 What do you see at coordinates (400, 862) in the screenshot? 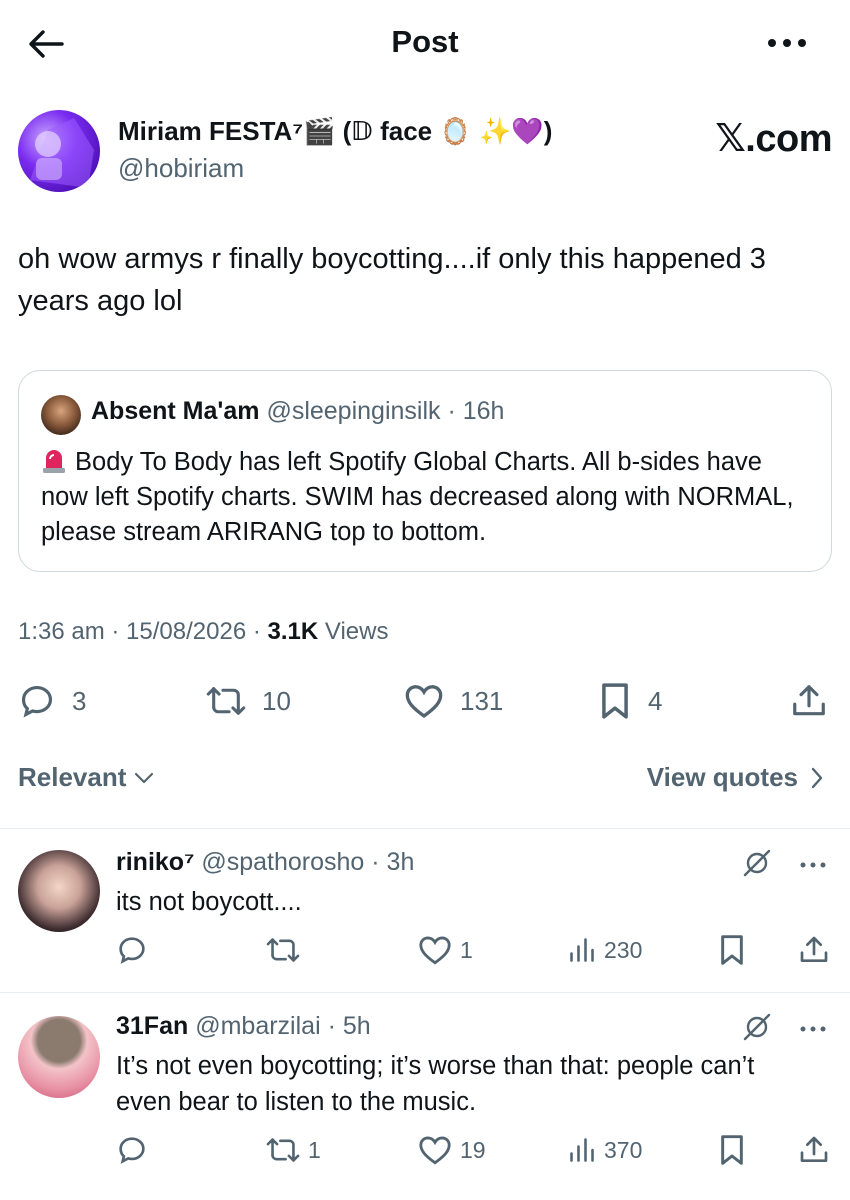
I see `reply-time: 3h` at bounding box center [400, 862].